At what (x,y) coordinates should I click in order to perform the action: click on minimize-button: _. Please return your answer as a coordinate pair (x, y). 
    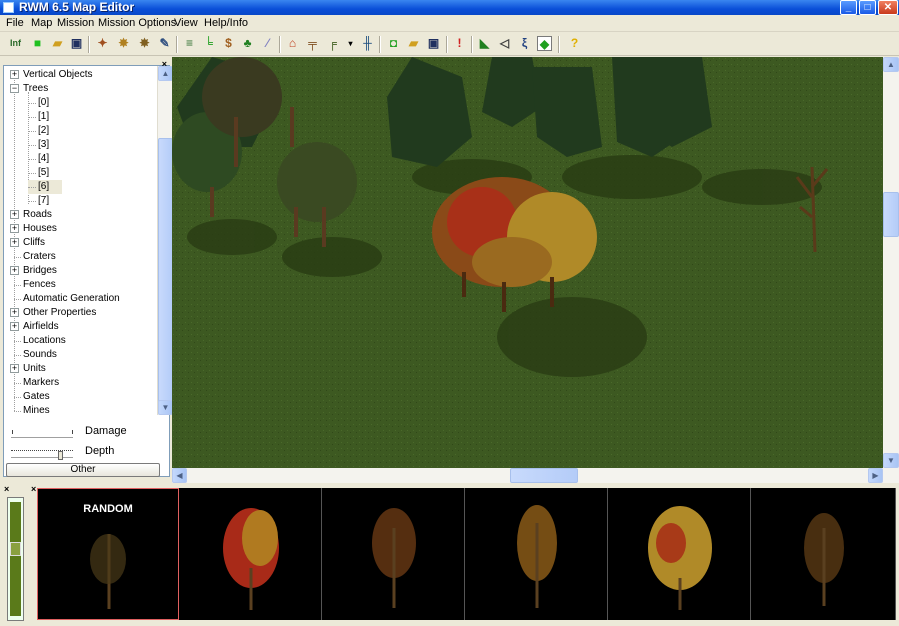
    Looking at the image, I should click on (848, 7).